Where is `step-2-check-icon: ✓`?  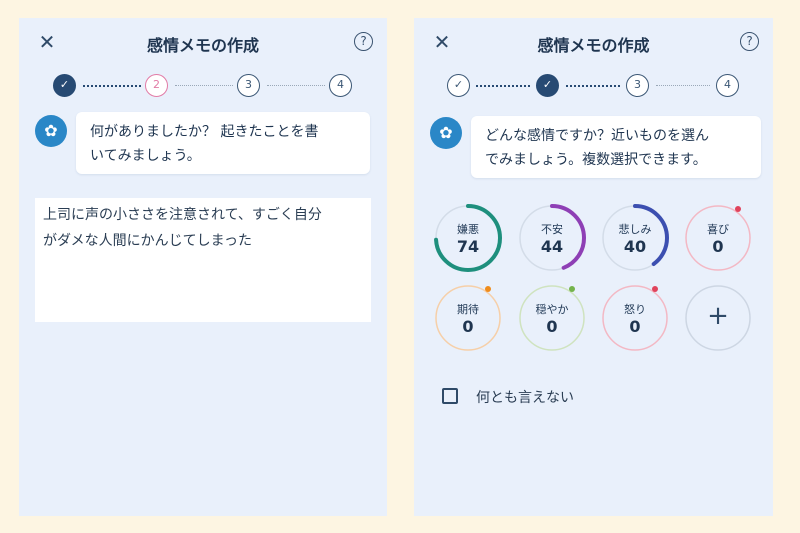
step-2-check-icon: ✓ is located at coordinates (547, 85).